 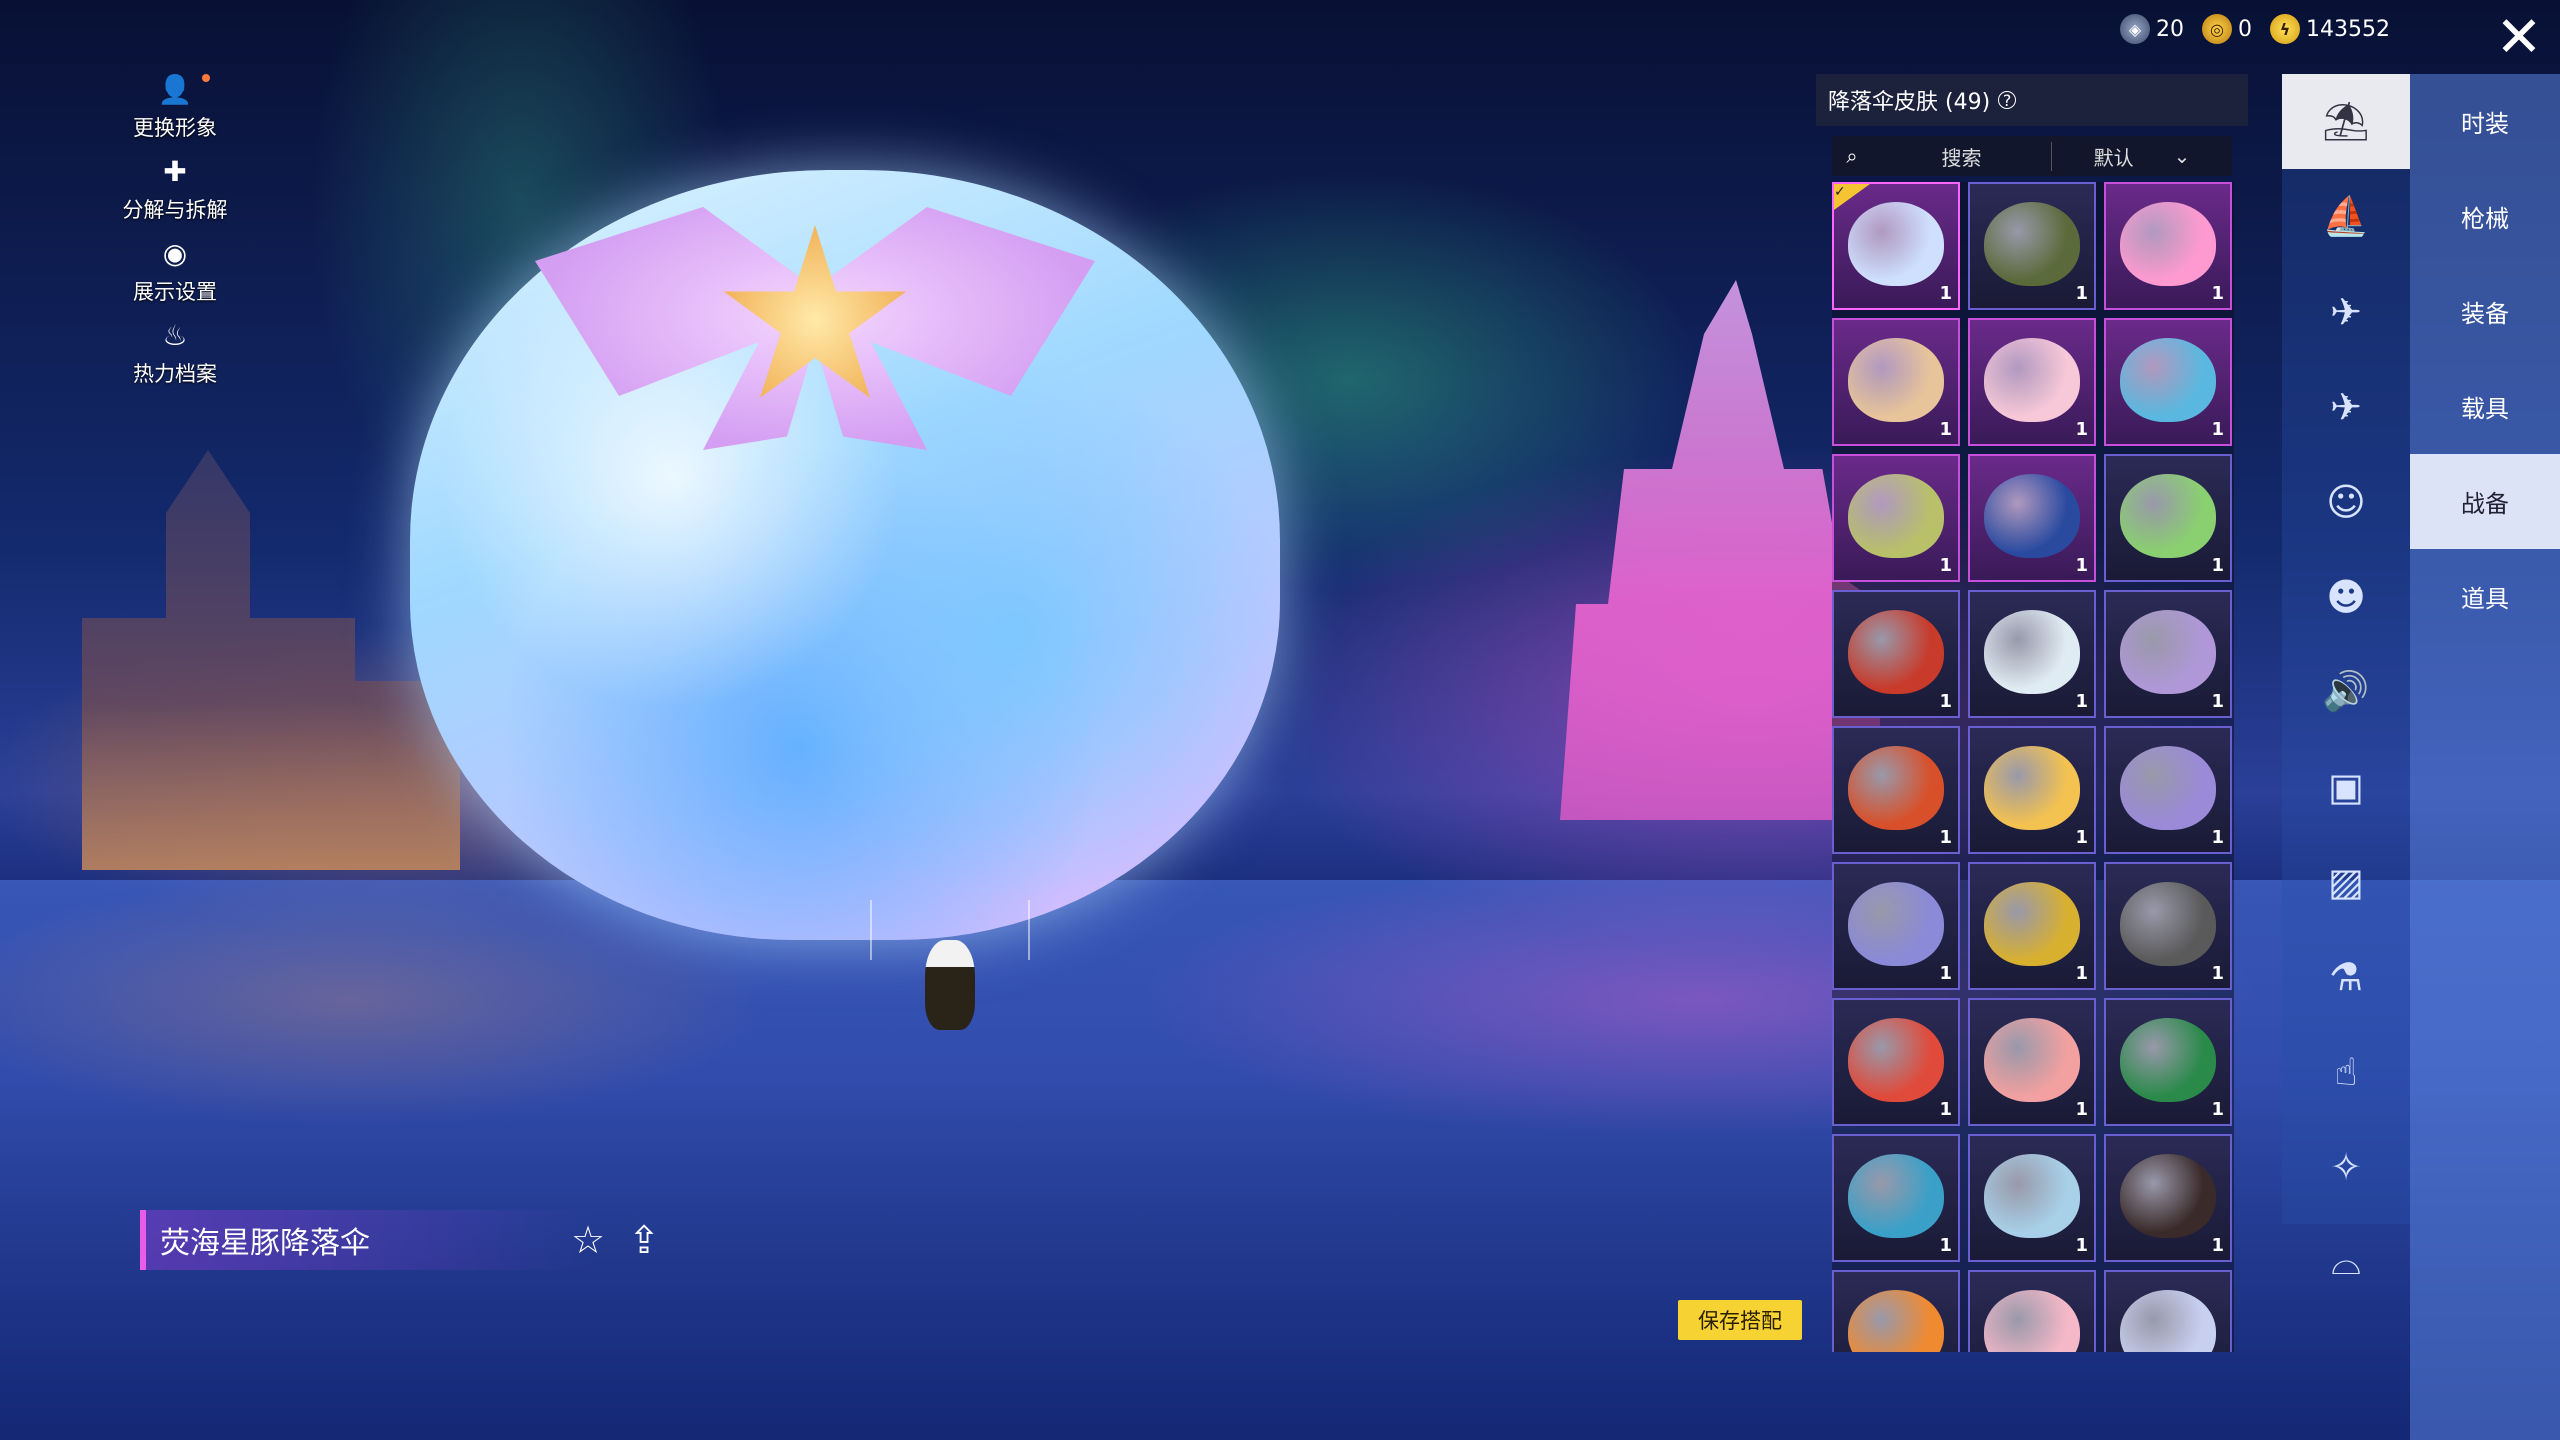 What do you see at coordinates (2346, 216) in the screenshot?
I see `boat-icon: ⛵` at bounding box center [2346, 216].